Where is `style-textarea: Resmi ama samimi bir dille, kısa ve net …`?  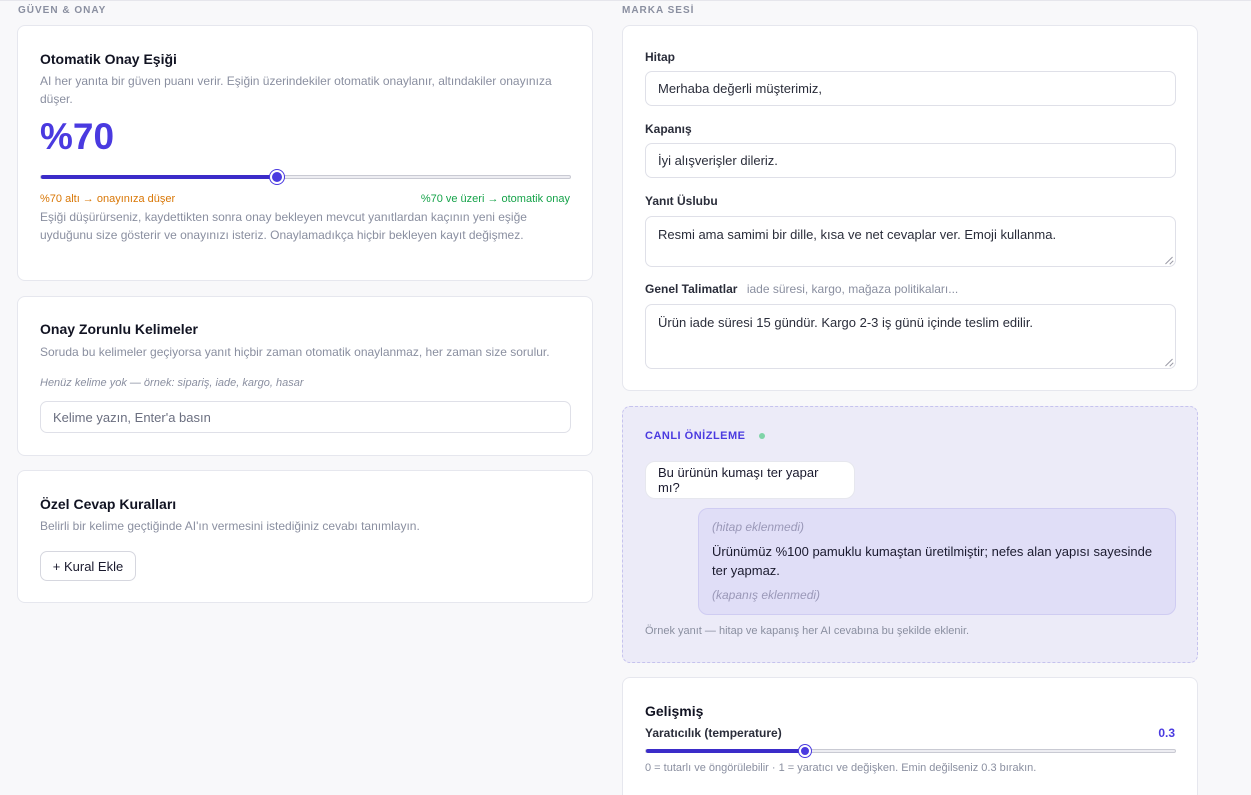
style-textarea: Resmi ama samimi bir dille, kısa ve net … is located at coordinates (910, 241).